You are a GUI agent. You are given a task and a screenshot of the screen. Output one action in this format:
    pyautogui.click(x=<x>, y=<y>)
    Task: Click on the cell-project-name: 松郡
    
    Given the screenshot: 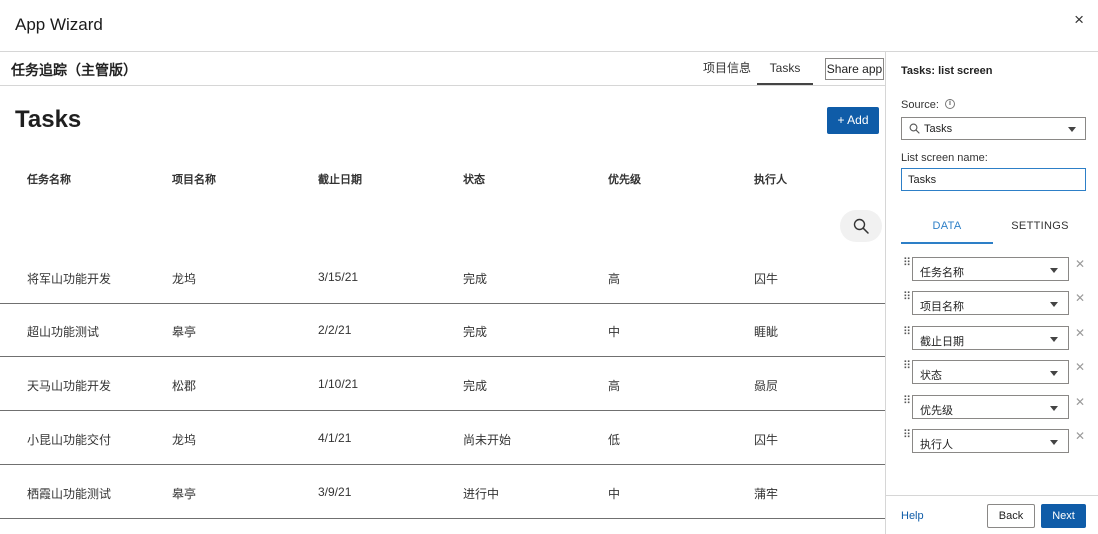 What is the action you would take?
    pyautogui.click(x=184, y=386)
    